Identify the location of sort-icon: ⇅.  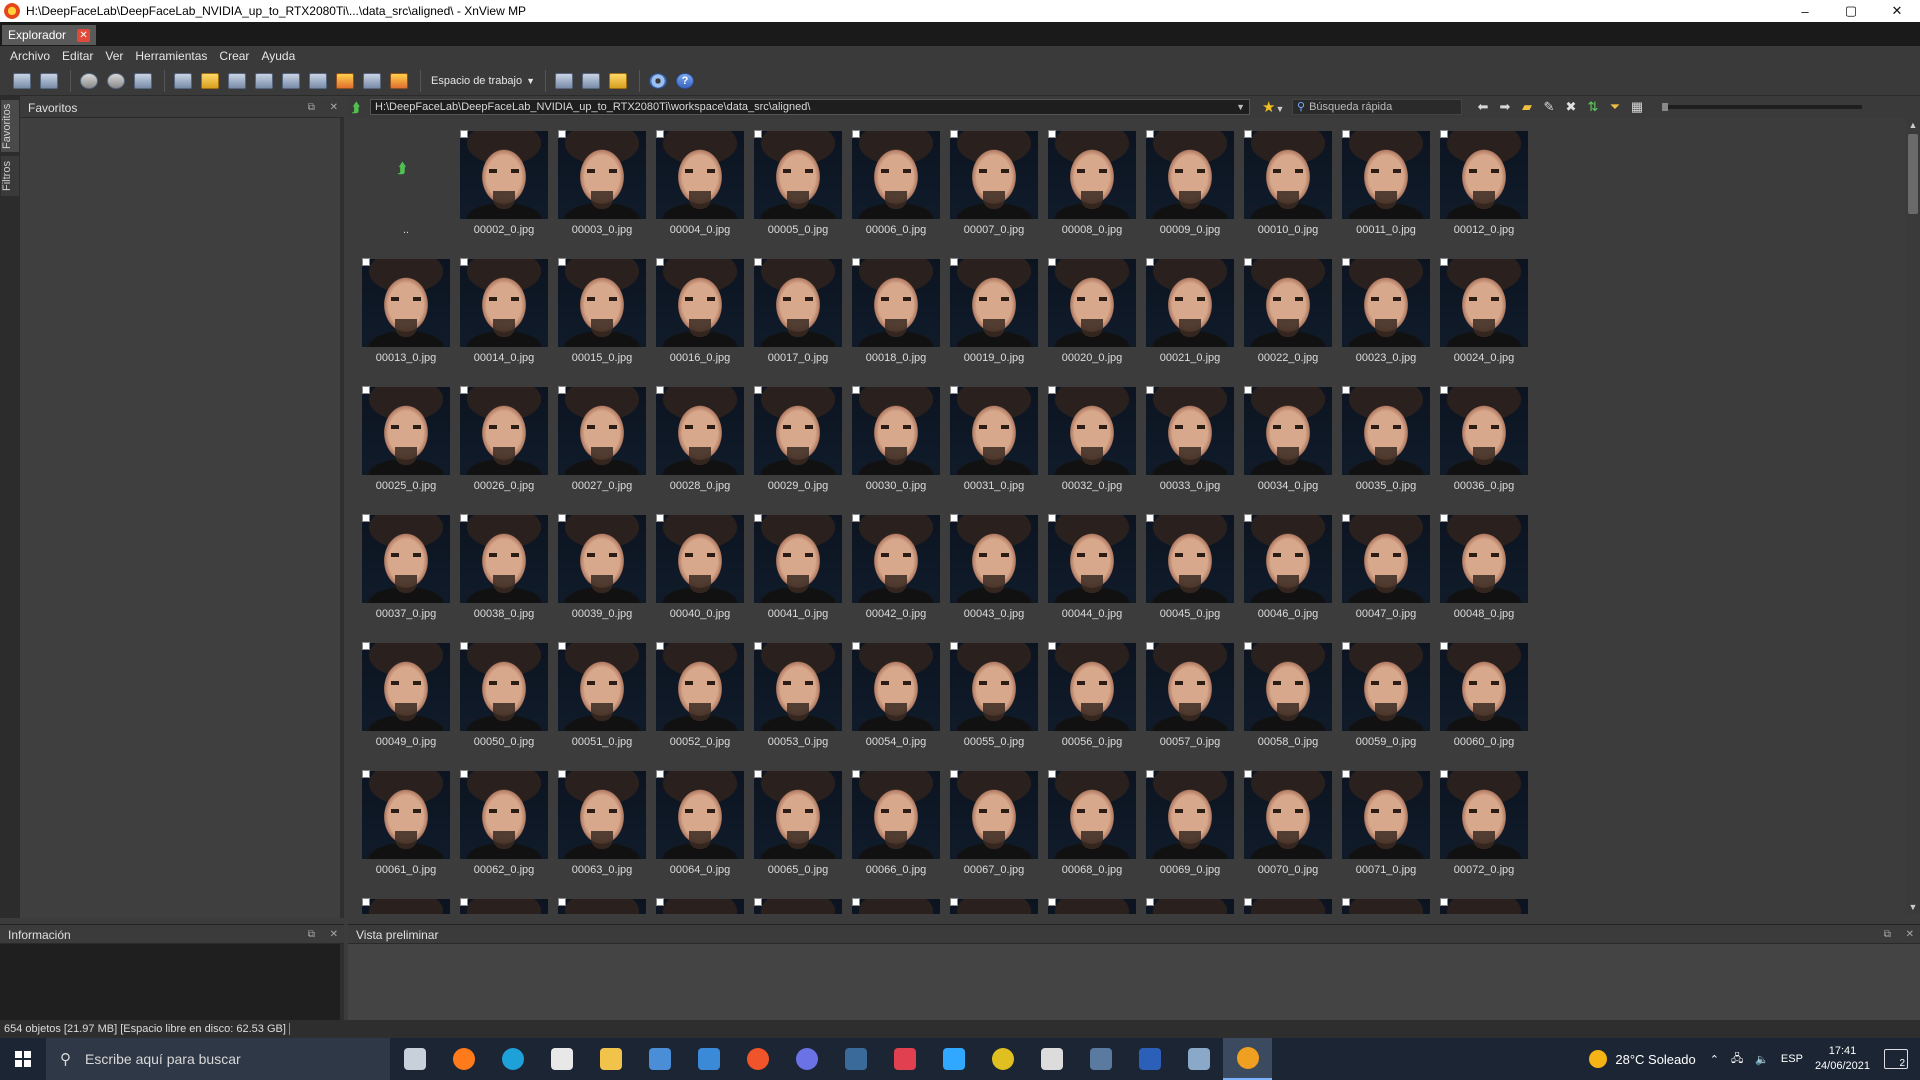
(1593, 107).